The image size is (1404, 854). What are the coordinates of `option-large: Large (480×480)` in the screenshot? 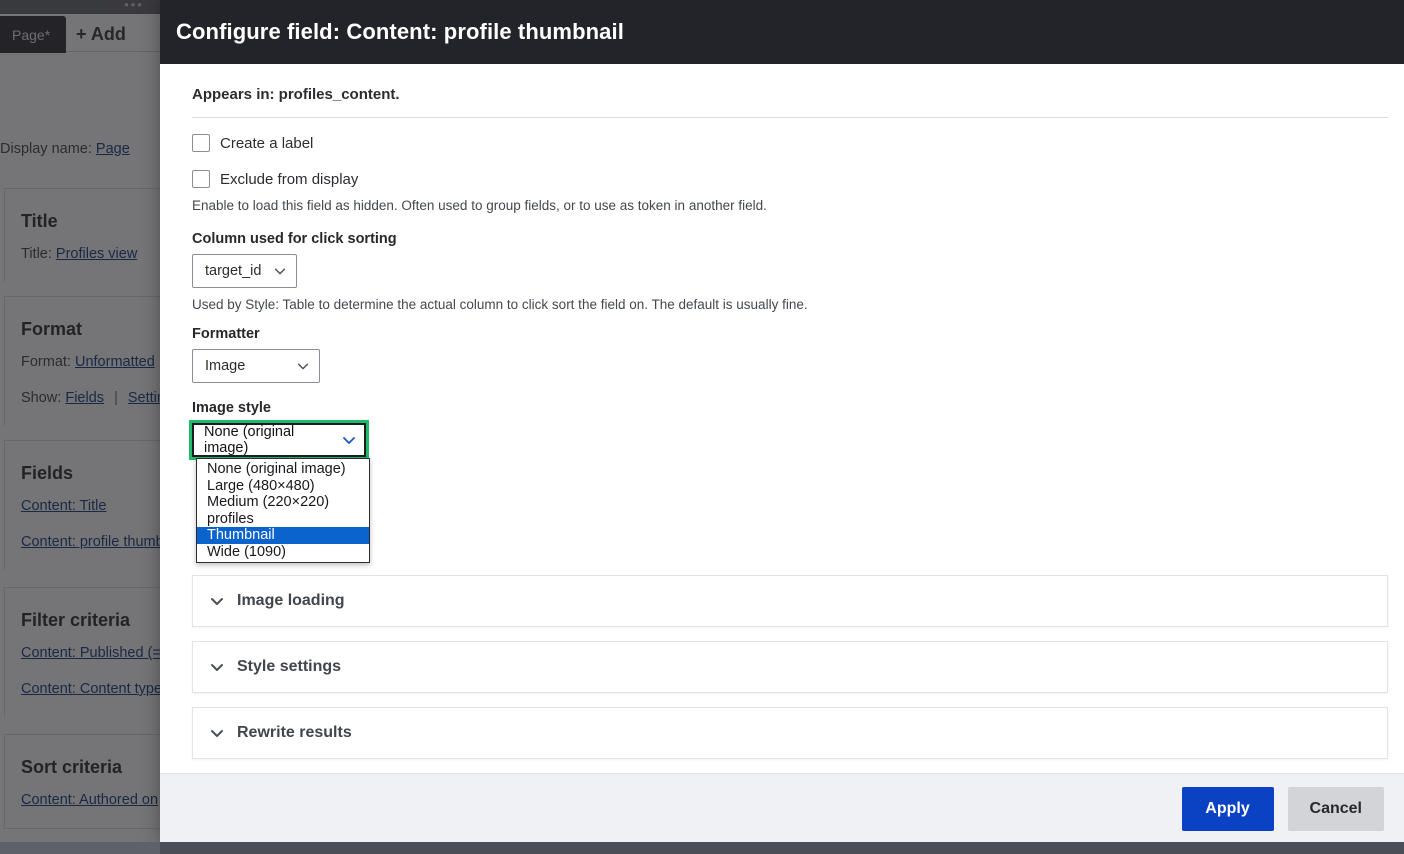 It's located at (283, 486).